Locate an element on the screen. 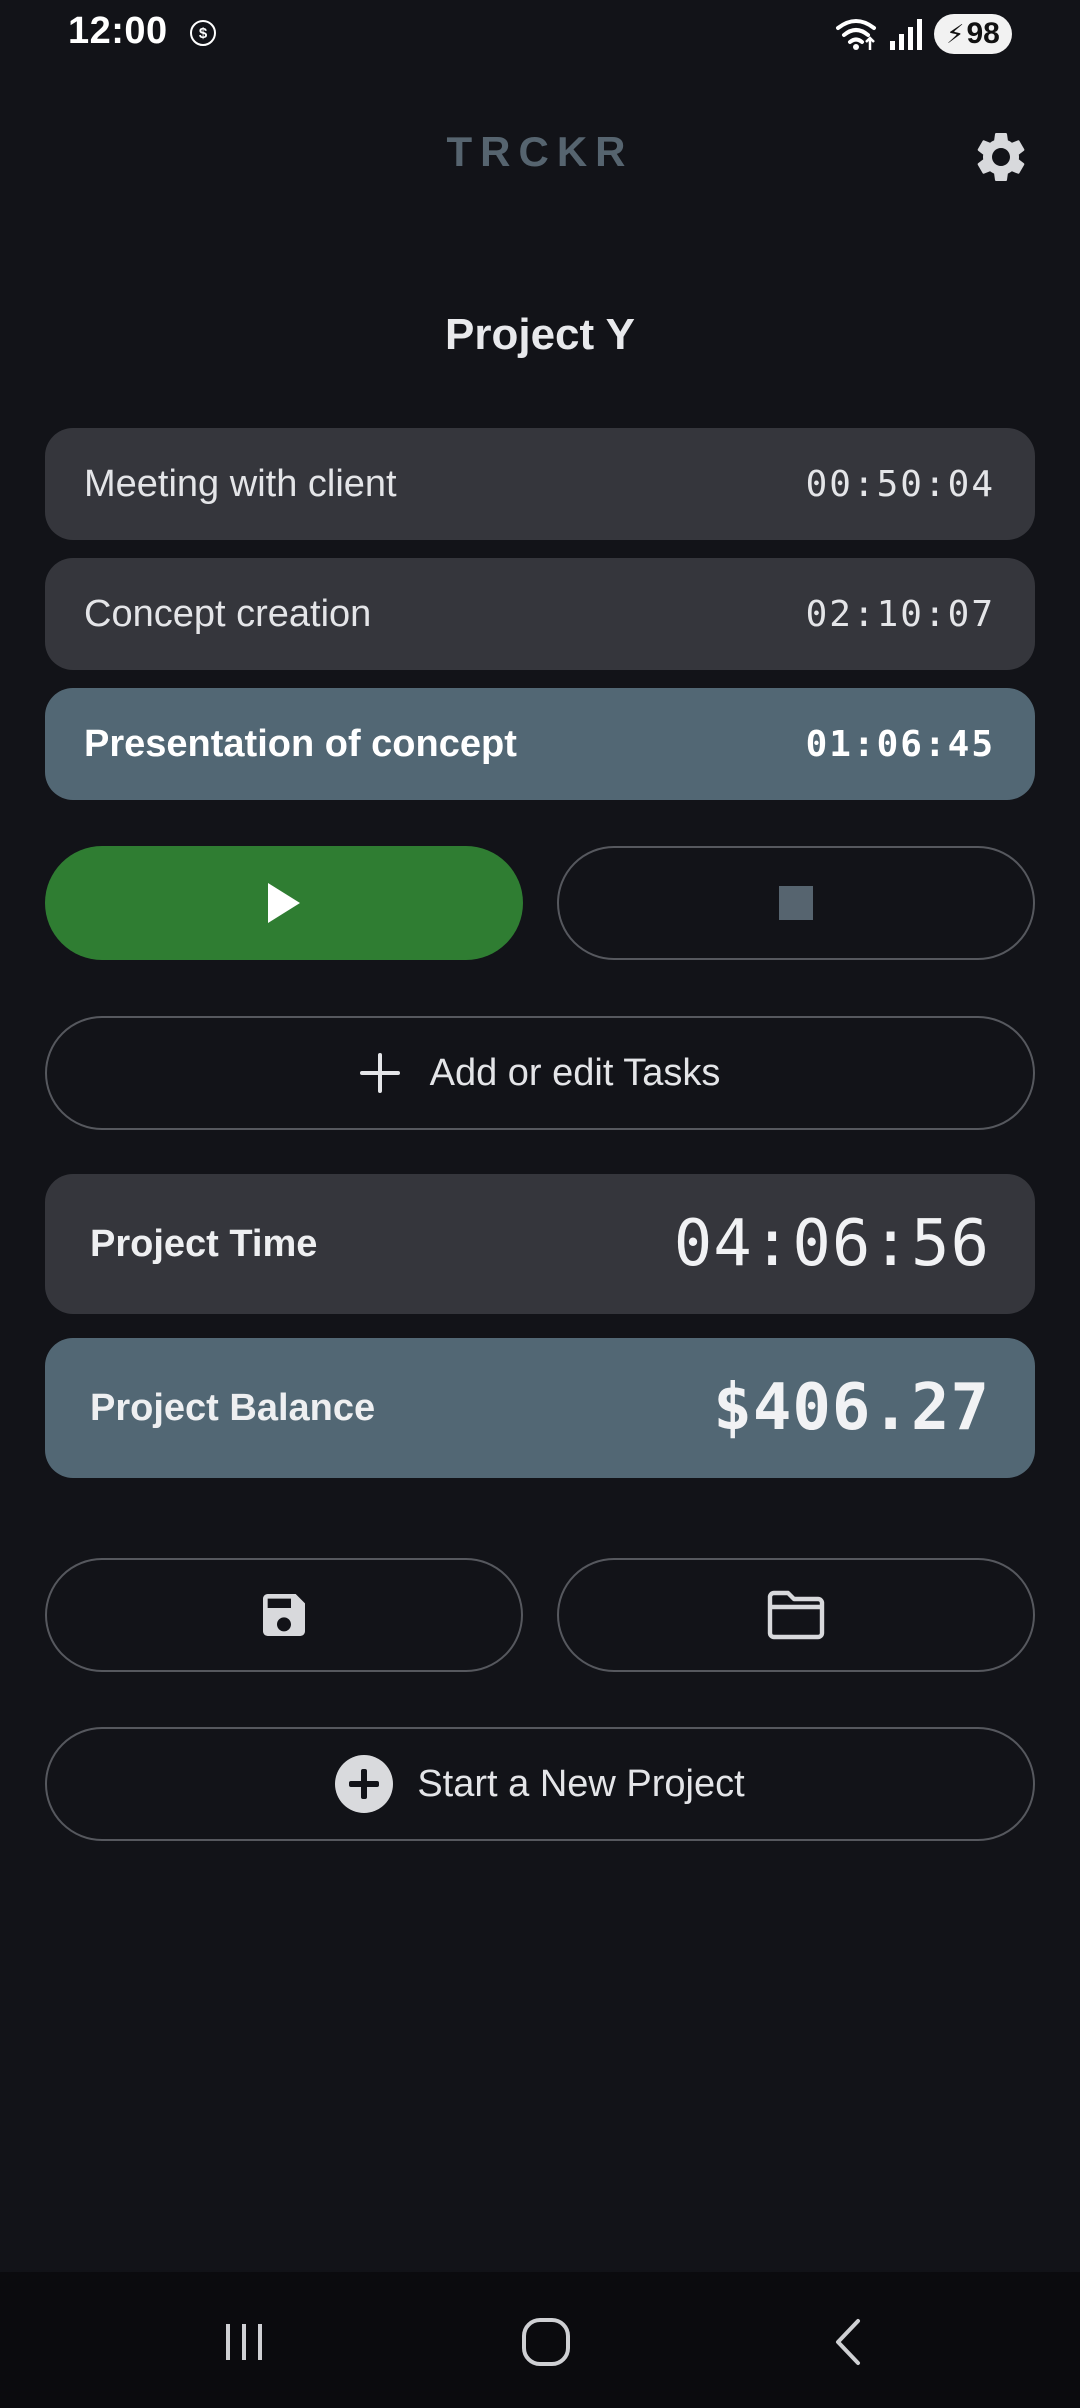 The width and height of the screenshot is (1080, 2408). battery-level: 98 is located at coordinates (983, 33).